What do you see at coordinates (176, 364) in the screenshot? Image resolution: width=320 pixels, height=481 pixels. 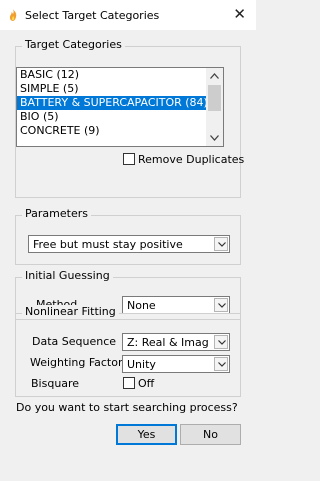 I see `weighting-factor-select: Unity` at bounding box center [176, 364].